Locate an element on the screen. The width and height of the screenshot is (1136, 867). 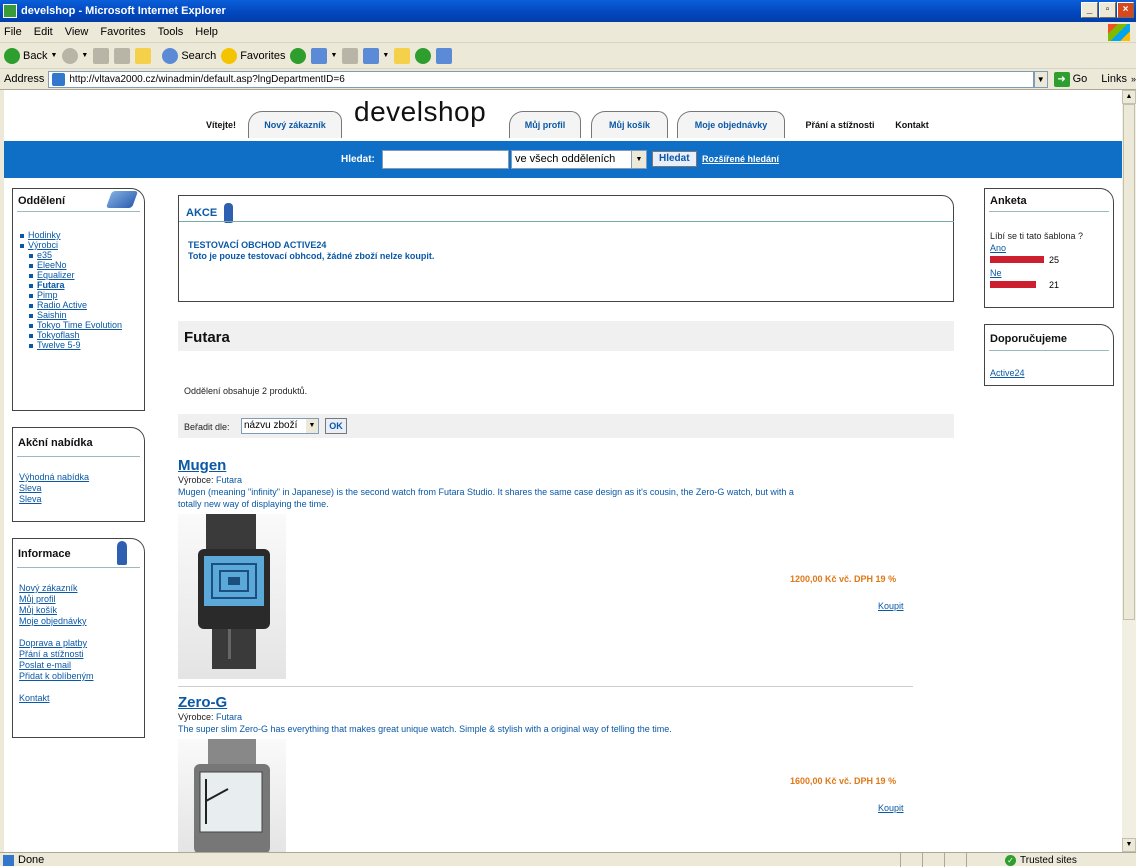
address-dropdown-button: ▼ is located at coordinates (1040, 79).